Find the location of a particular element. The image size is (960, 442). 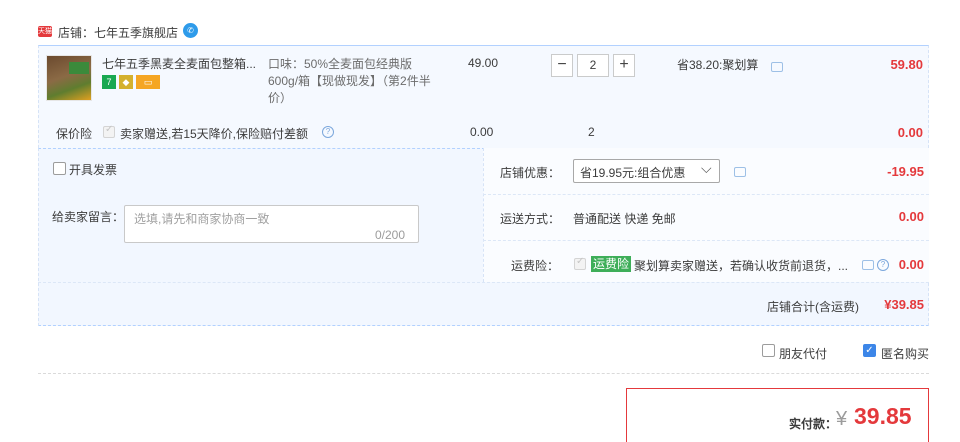

shop-discount-label: 店铺优惠： is located at coordinates (530, 173).